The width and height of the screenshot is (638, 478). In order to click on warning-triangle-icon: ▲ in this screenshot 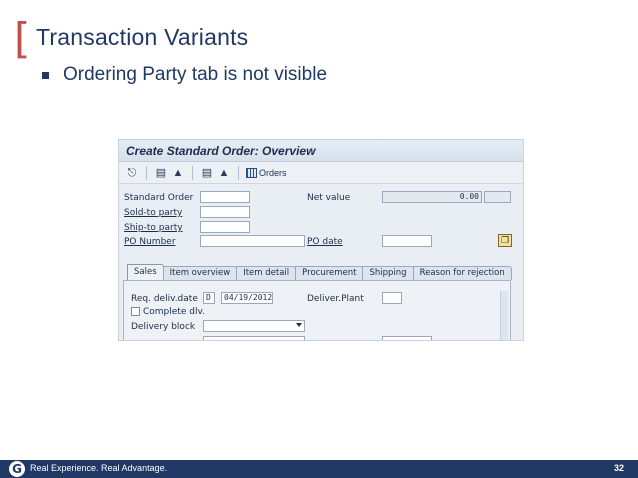, I will do `click(178, 173)`.